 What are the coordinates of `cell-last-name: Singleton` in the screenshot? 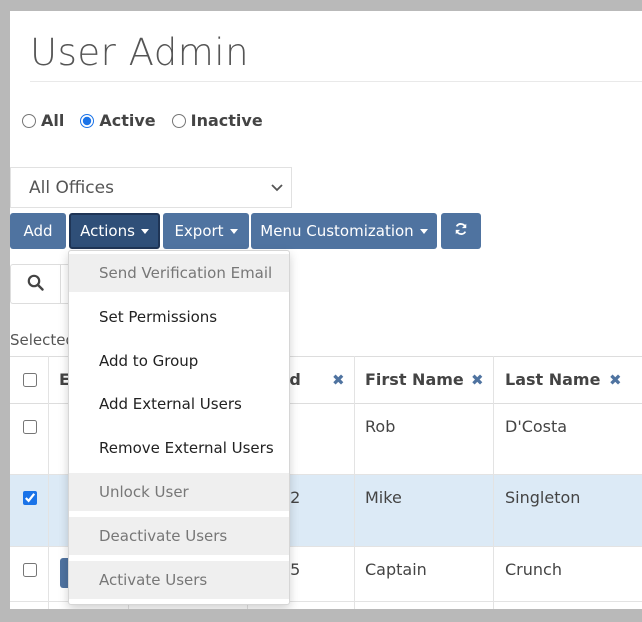 It's located at (543, 497).